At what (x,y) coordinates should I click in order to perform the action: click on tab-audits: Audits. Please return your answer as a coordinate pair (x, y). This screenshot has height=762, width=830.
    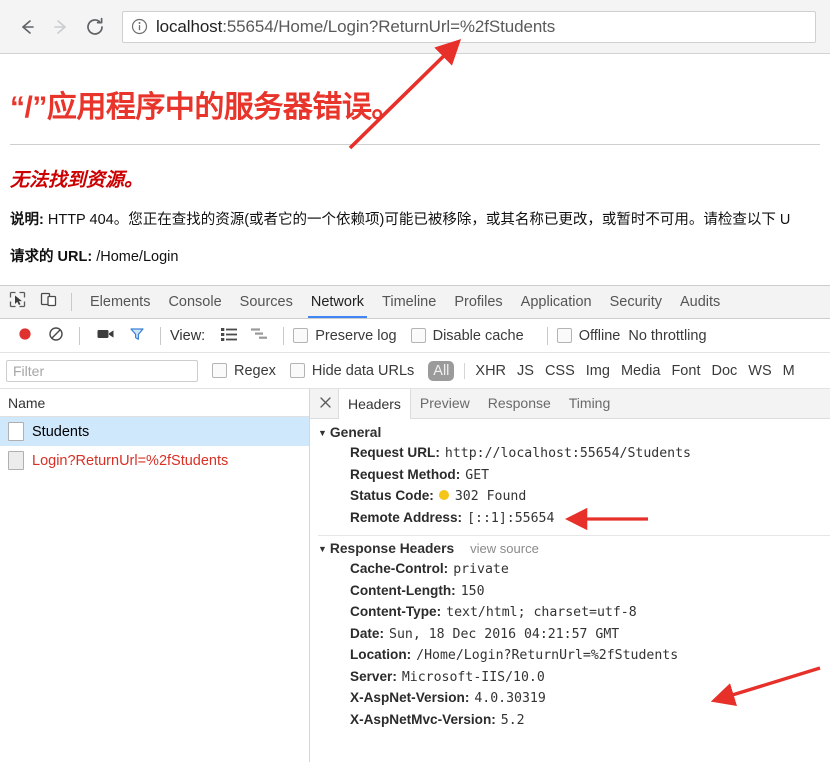
    Looking at the image, I should click on (700, 302).